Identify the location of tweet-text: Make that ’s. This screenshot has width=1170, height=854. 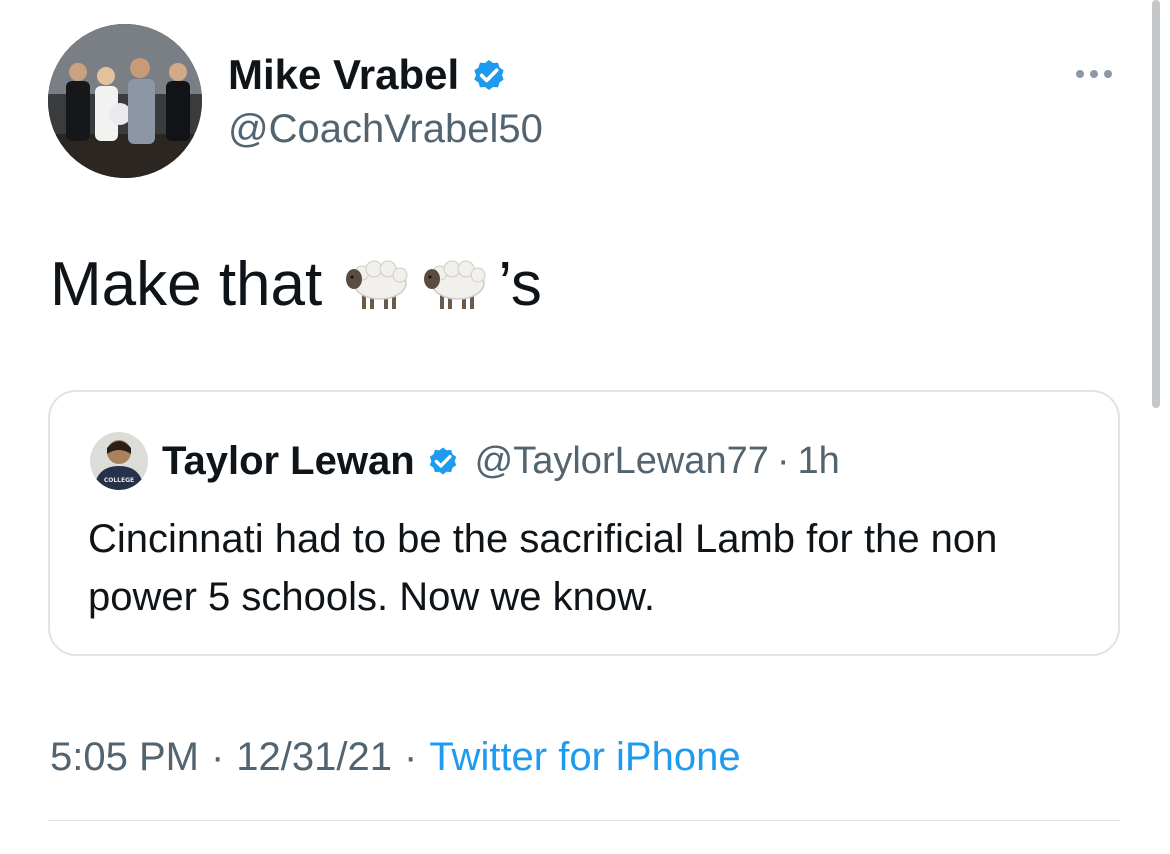
(296, 285).